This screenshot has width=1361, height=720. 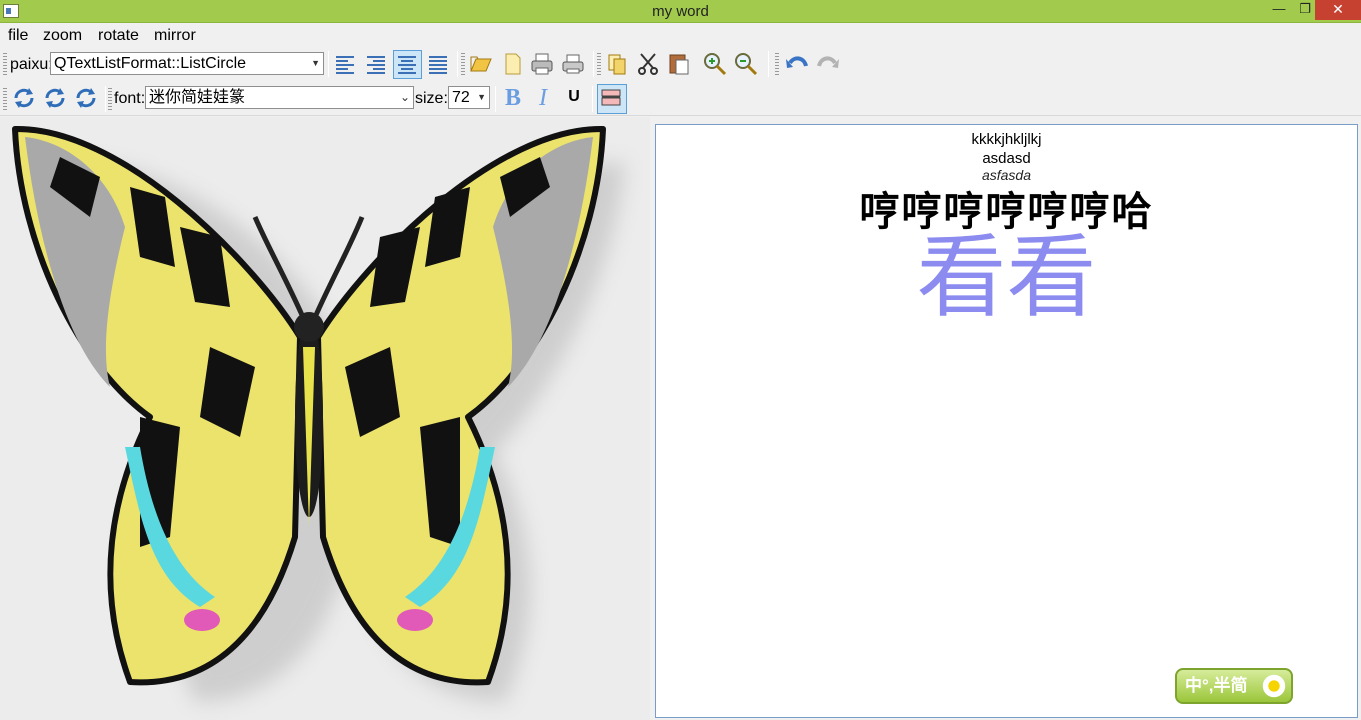 I want to click on print-icon, so click(x=573, y=64).